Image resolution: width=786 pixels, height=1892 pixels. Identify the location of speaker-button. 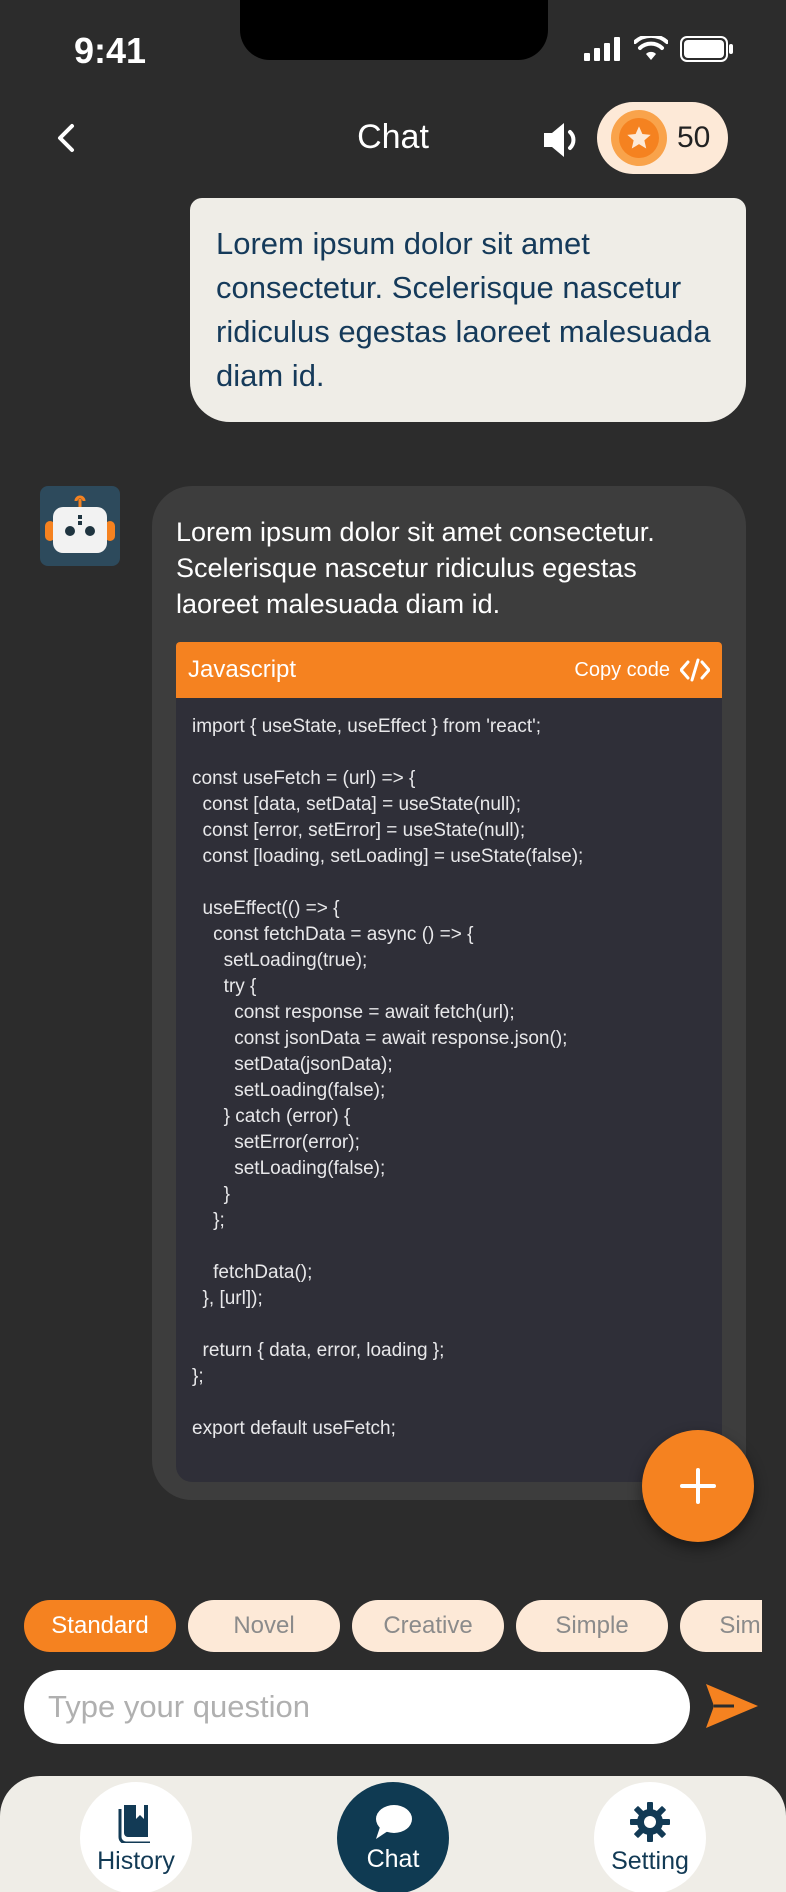
(562, 140).